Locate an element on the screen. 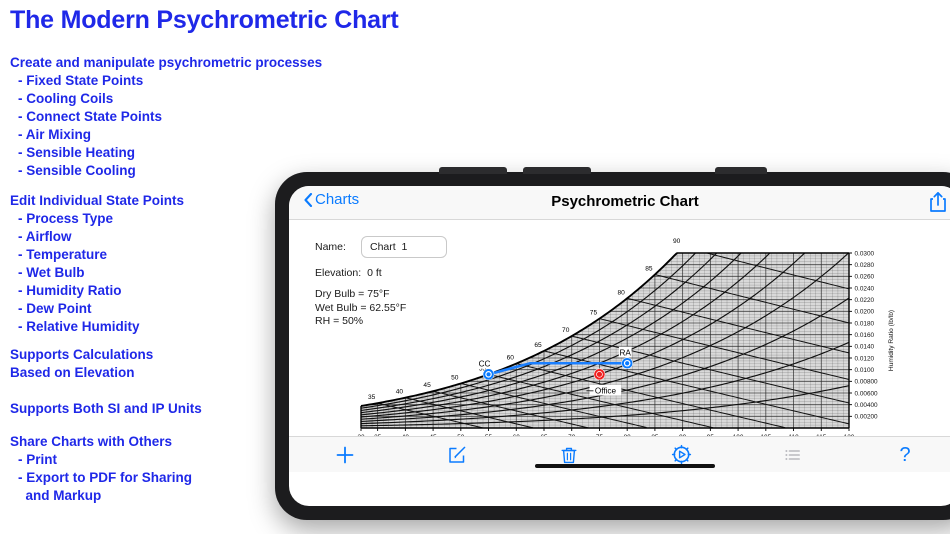 The width and height of the screenshot is (950, 534). plus-icon is located at coordinates (345, 454).